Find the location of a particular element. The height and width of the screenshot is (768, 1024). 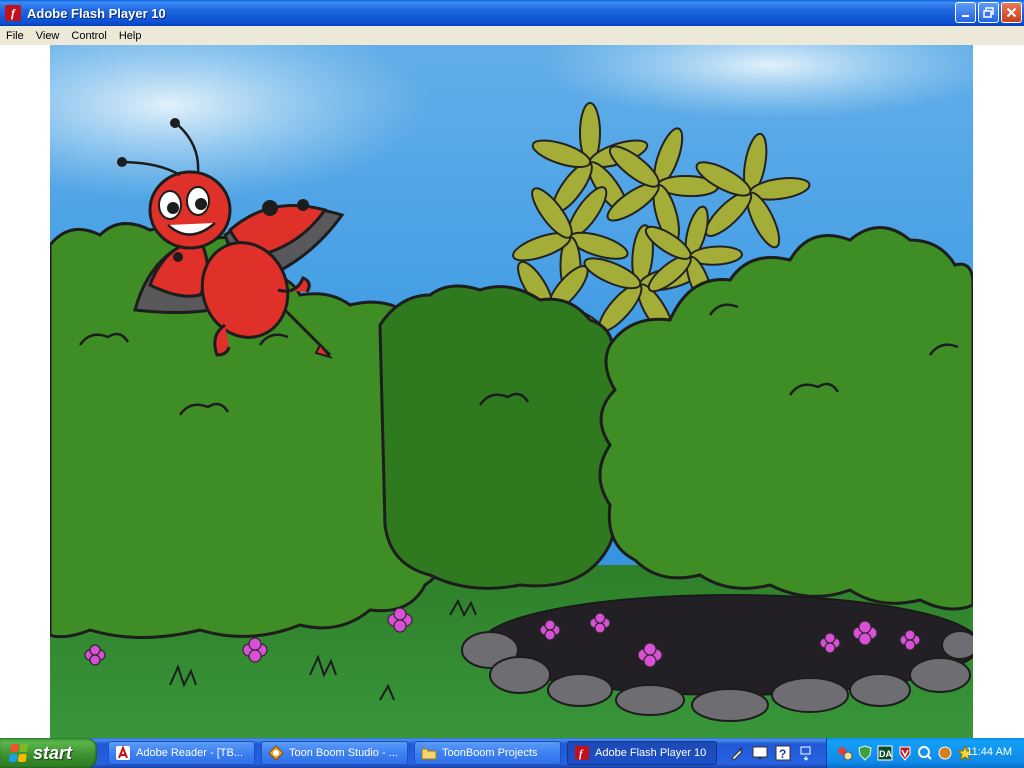

window-controls is located at coordinates (988, 12).